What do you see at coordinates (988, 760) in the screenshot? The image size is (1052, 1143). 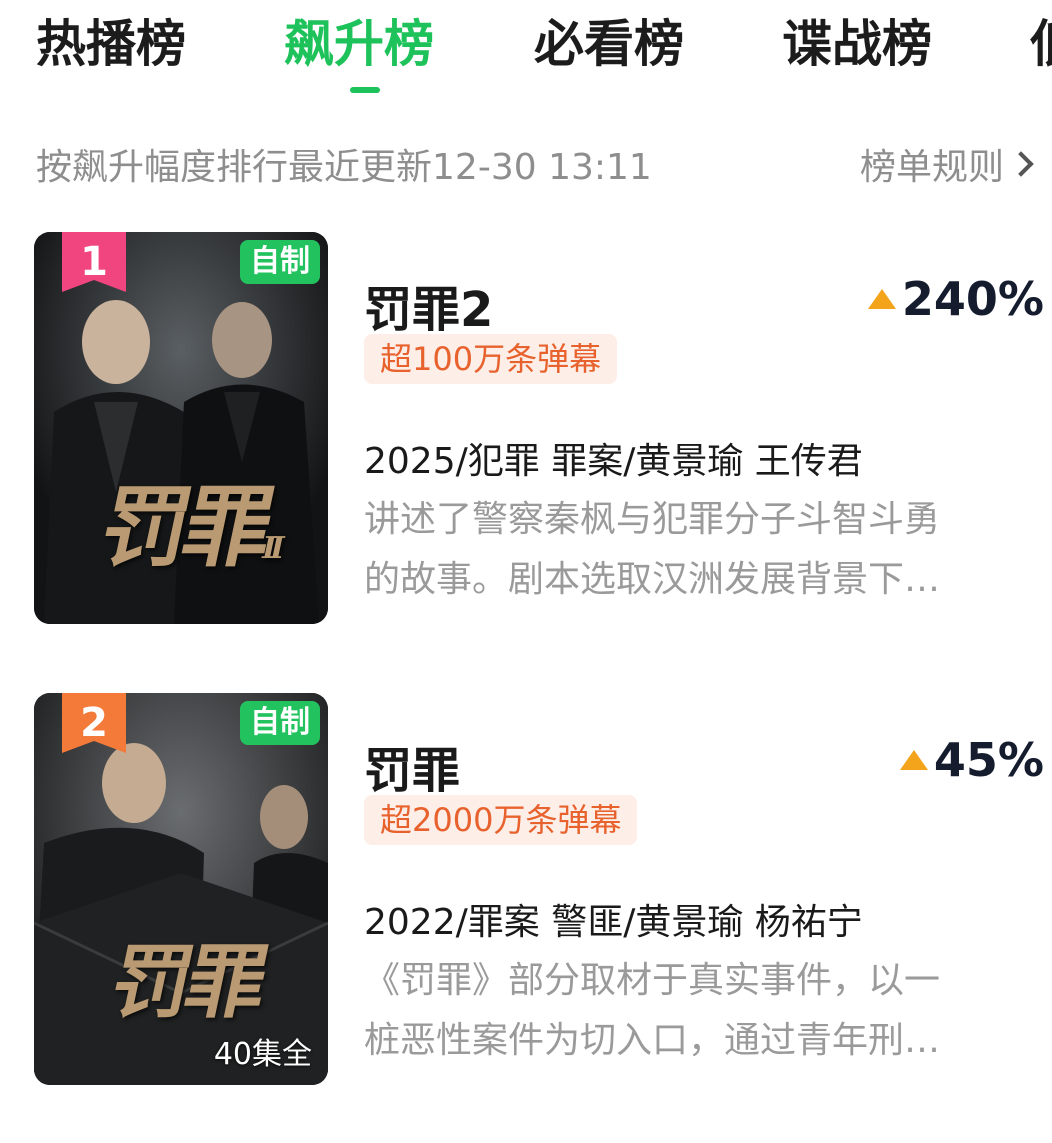 I see `rise-value: 45%` at bounding box center [988, 760].